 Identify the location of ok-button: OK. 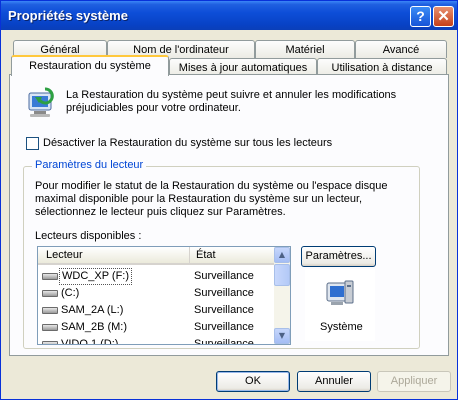
(253, 381).